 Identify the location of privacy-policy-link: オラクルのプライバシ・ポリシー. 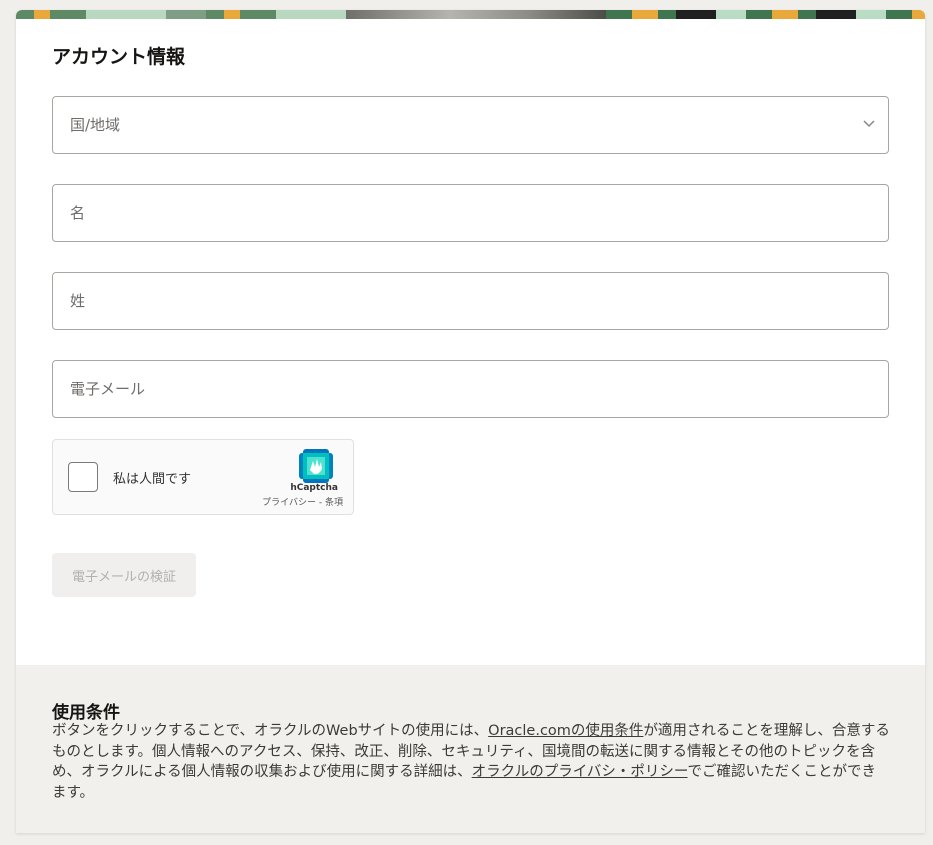
(580, 772).